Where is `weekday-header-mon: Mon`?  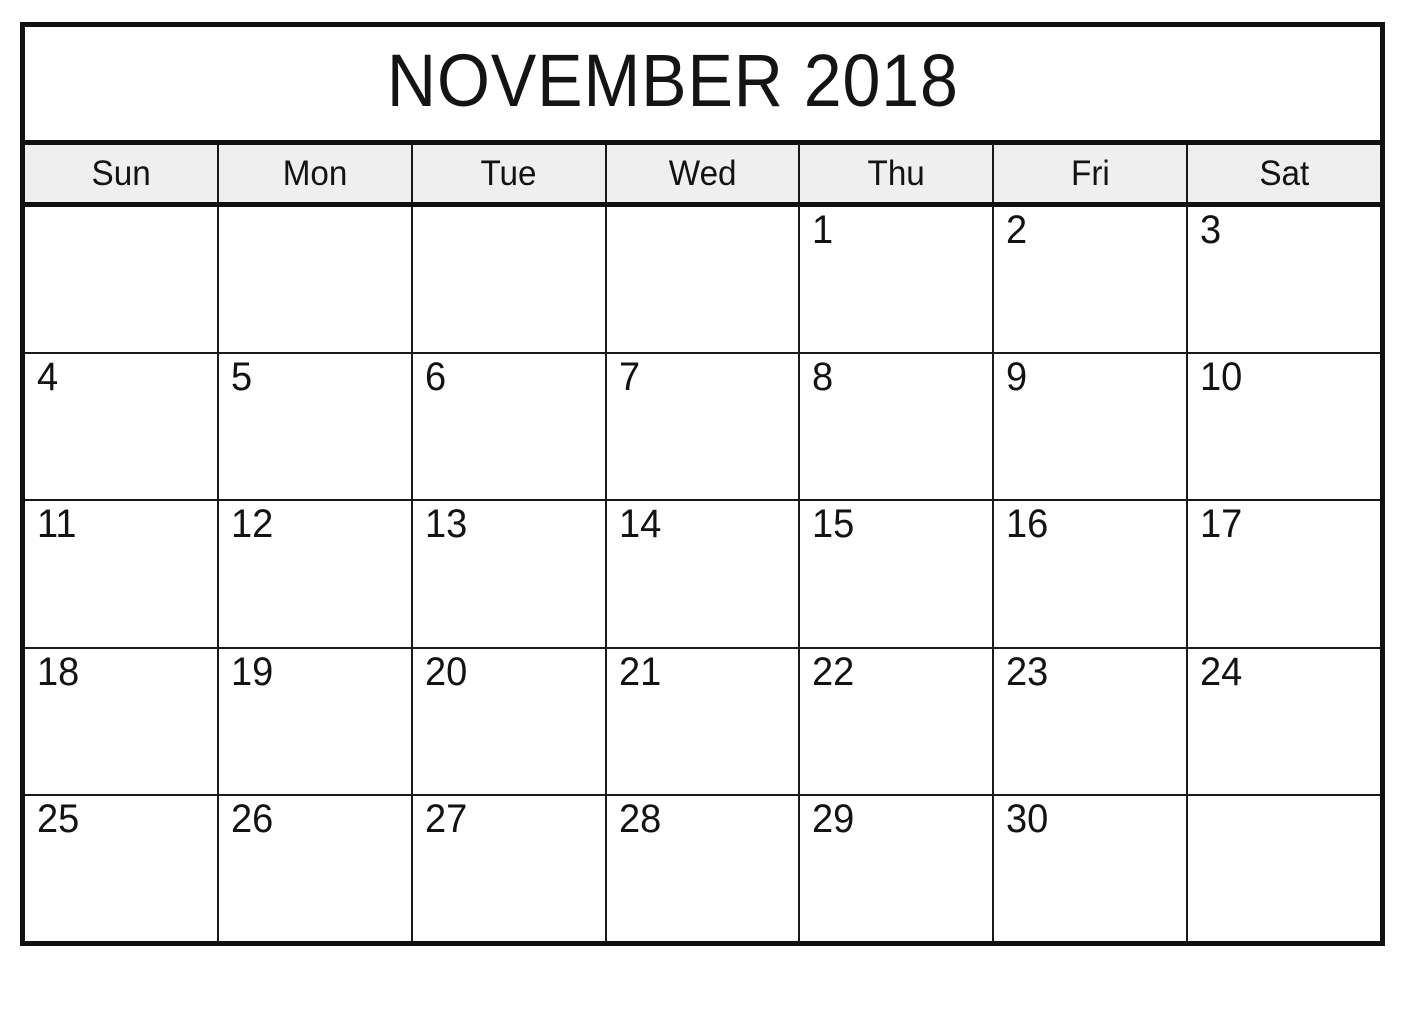 weekday-header-mon: Mon is located at coordinates (315, 173).